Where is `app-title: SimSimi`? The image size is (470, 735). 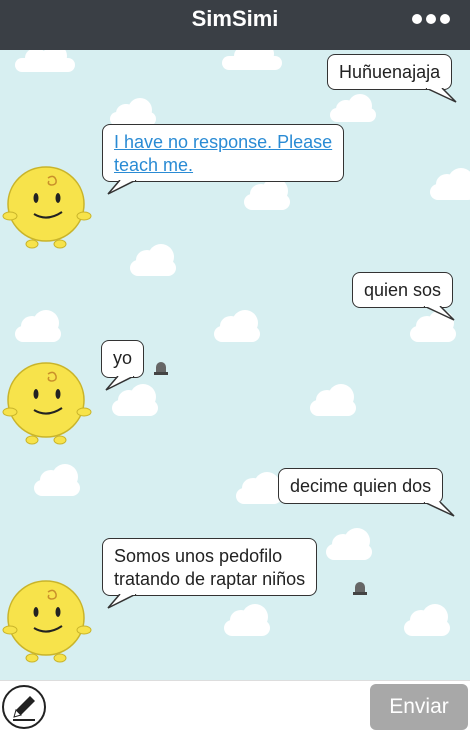 app-title: SimSimi is located at coordinates (235, 18).